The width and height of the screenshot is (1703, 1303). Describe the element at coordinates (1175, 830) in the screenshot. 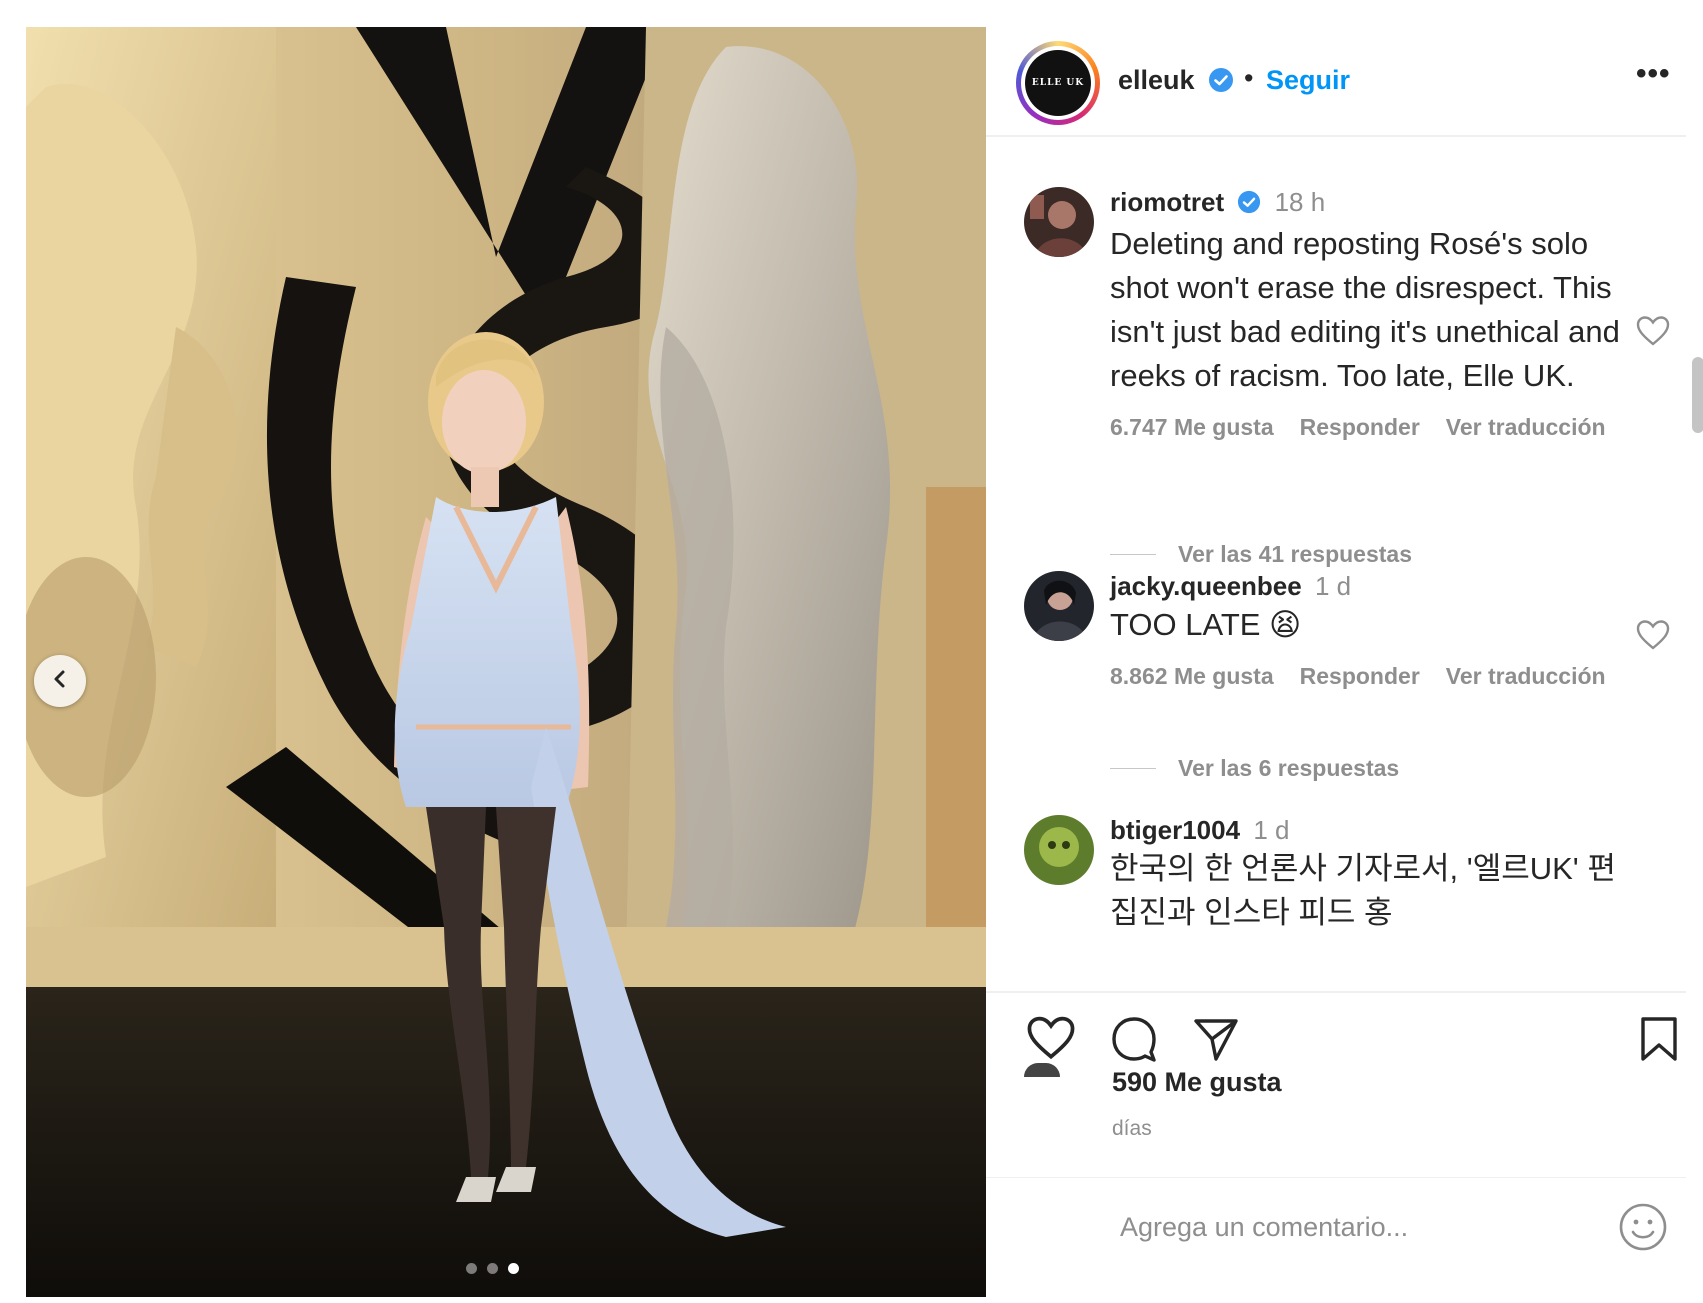

I see `comment-username: btiger1004` at that location.